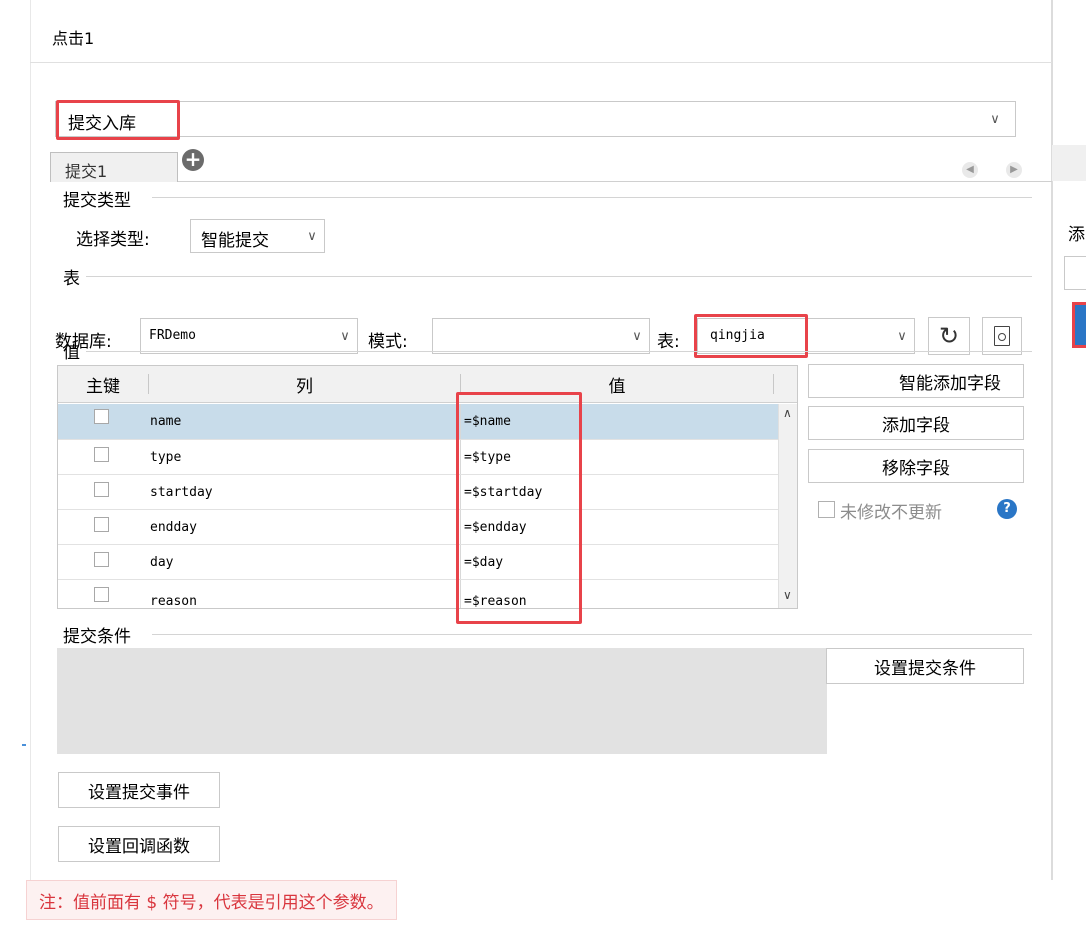 Image resolution: width=1086 pixels, height=928 pixels. I want to click on row-column: reason, so click(173, 601).